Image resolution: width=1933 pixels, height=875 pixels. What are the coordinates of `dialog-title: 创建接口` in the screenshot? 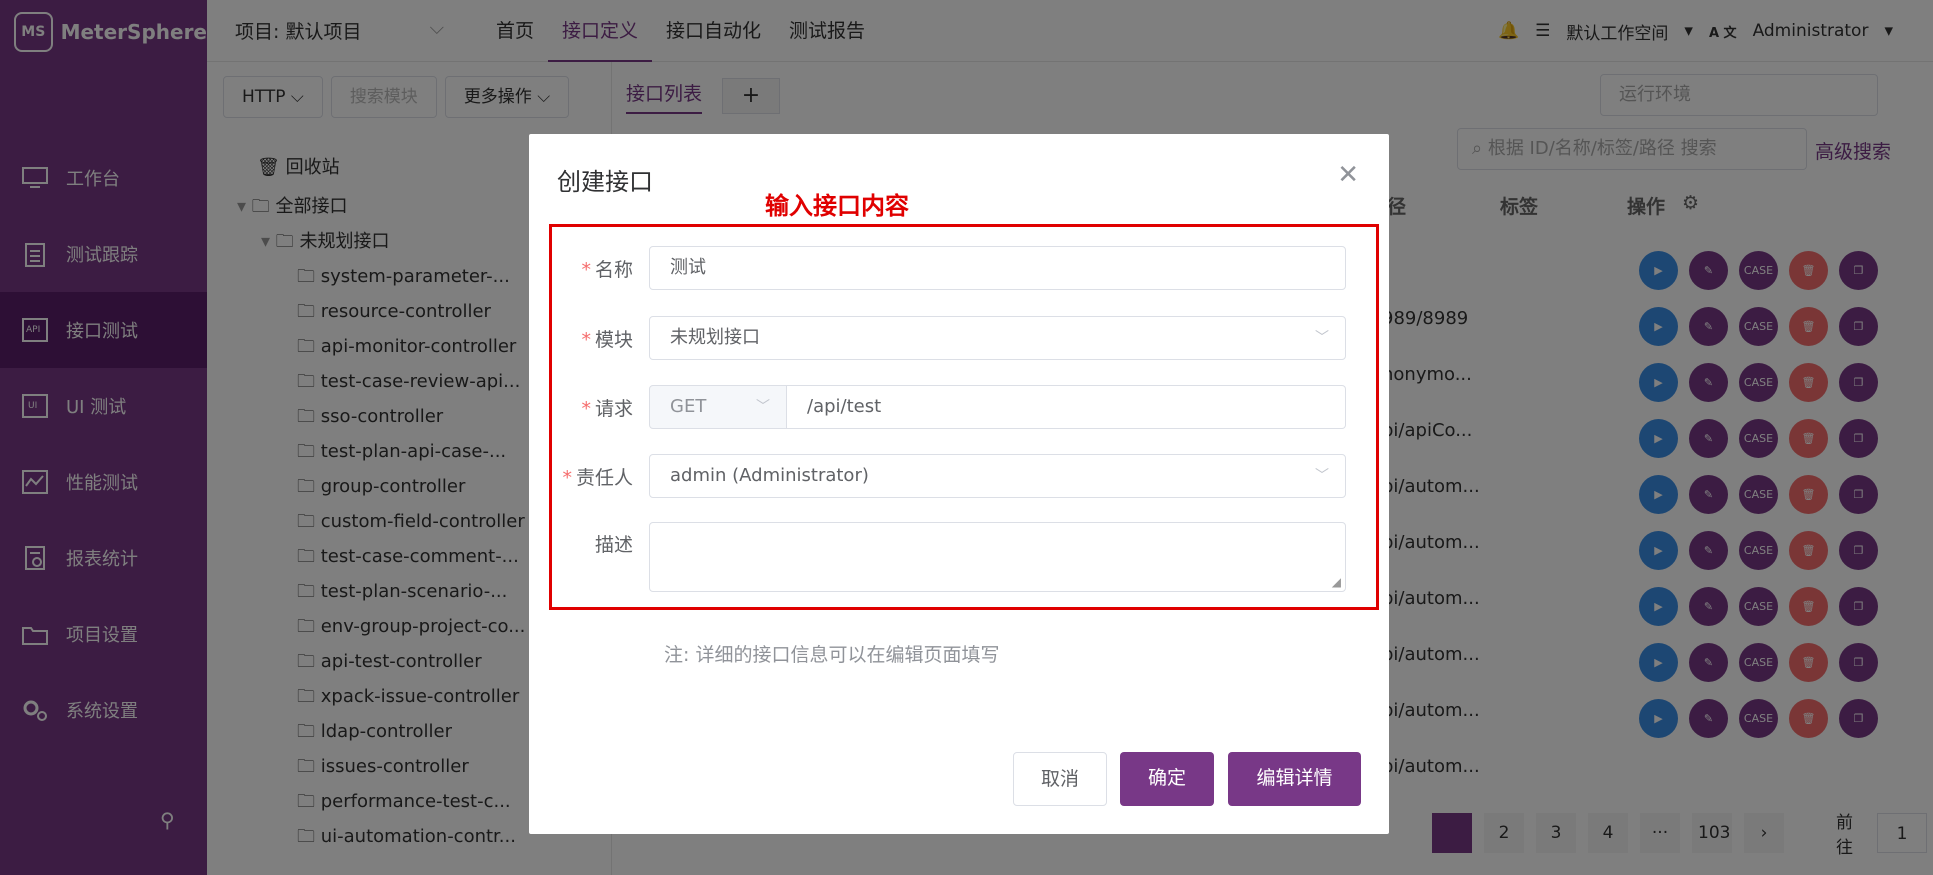 It's located at (605, 182).